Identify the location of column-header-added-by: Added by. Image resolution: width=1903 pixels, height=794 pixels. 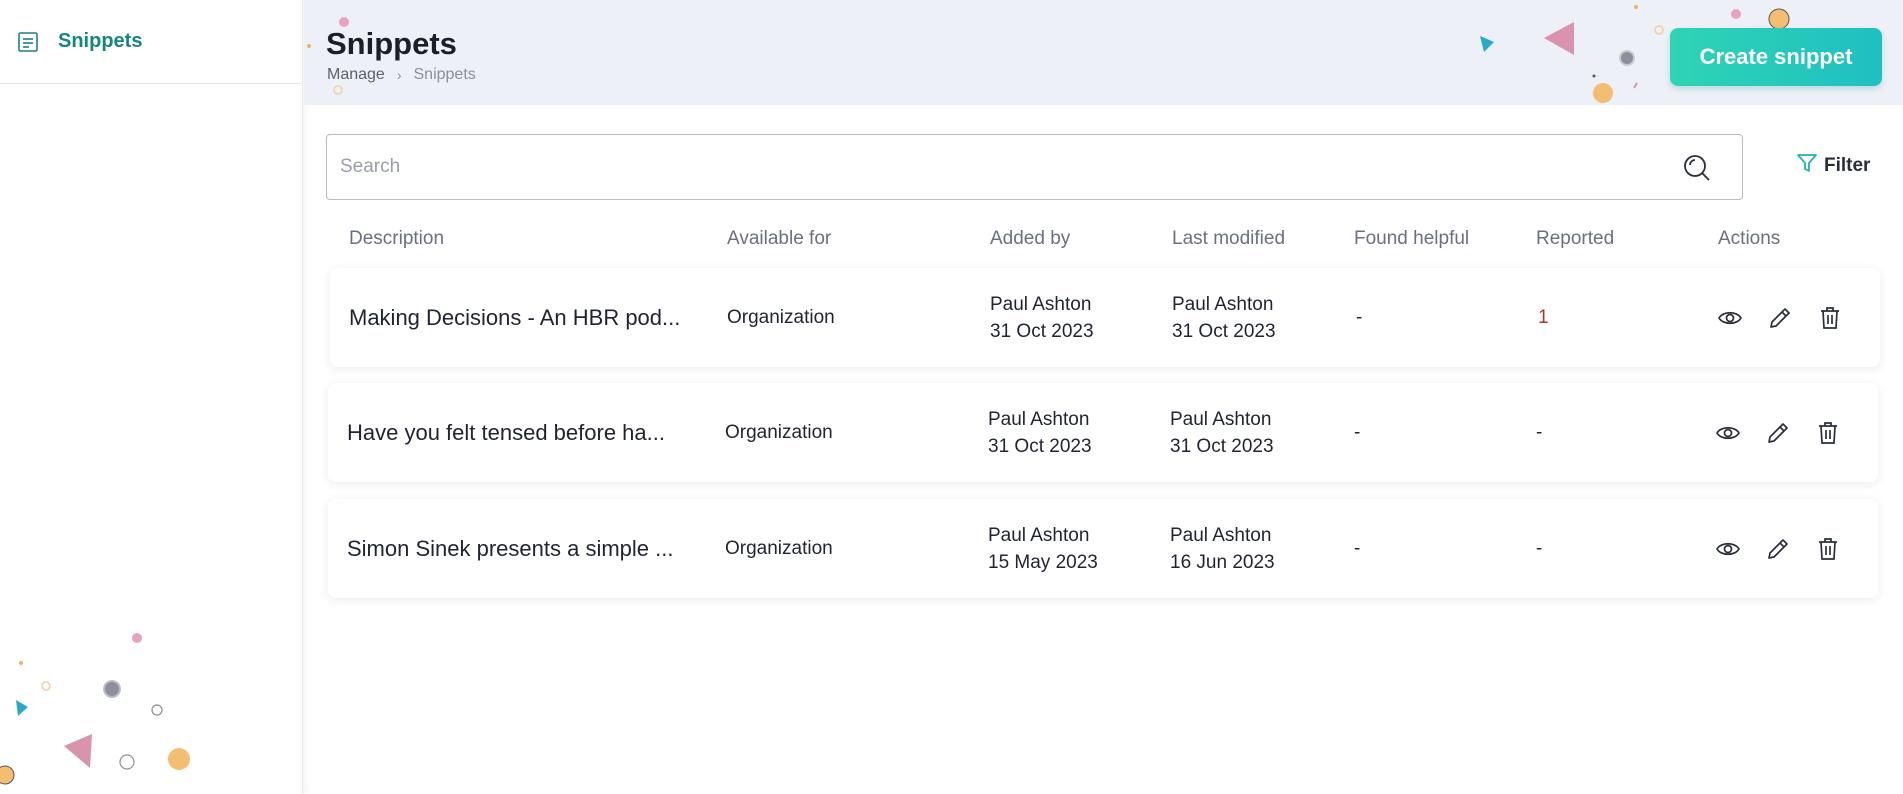
(1030, 239).